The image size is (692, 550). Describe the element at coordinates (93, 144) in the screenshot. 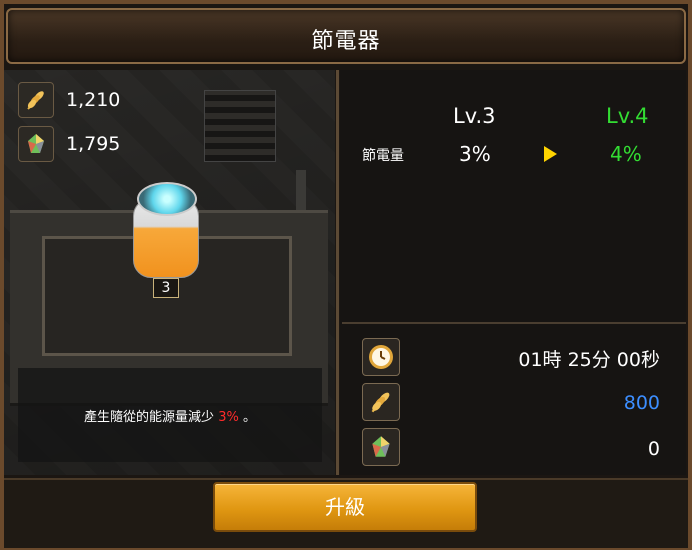

I see `crystal-amount: 1,795` at that location.